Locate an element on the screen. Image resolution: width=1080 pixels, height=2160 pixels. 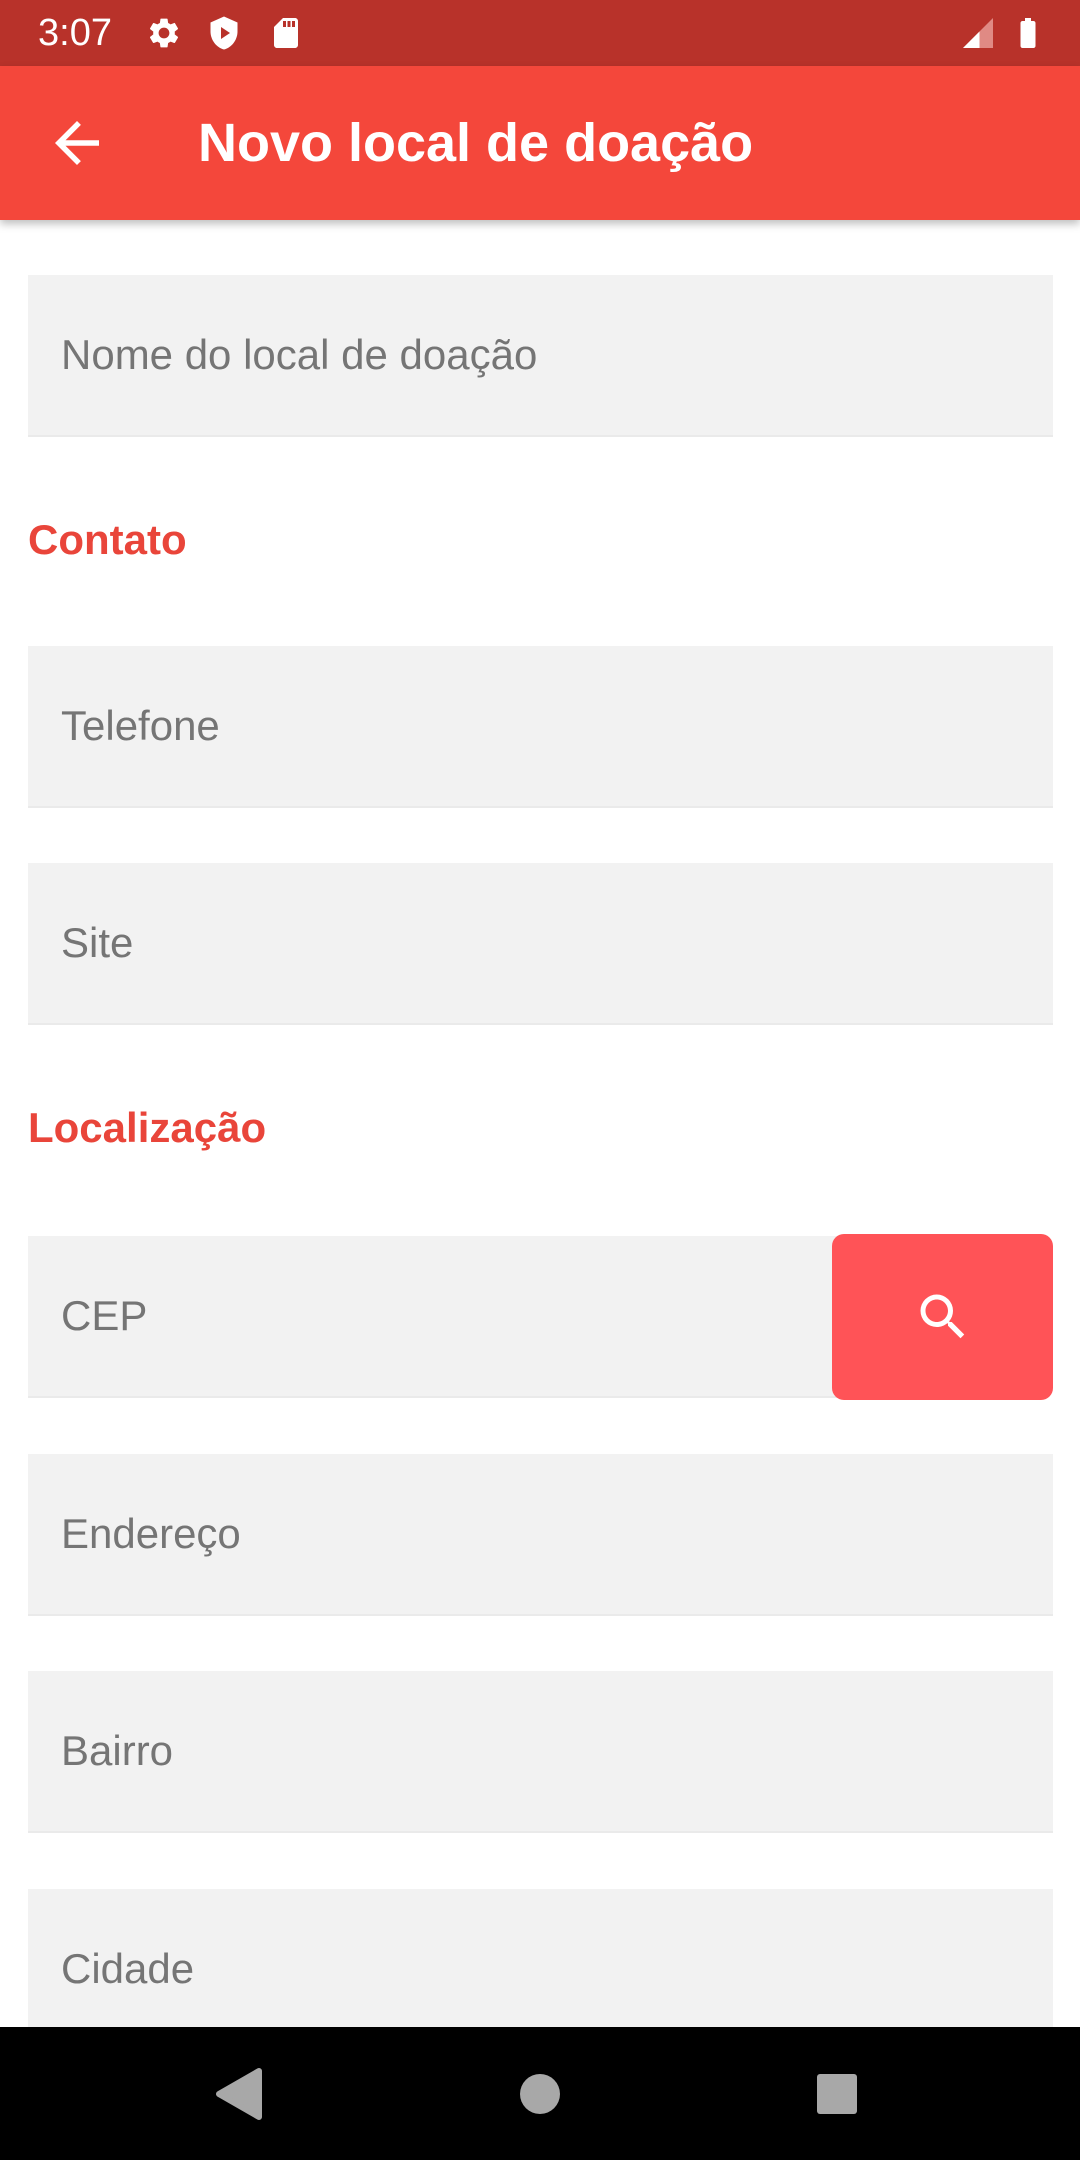
name-field is located at coordinates (540, 356).